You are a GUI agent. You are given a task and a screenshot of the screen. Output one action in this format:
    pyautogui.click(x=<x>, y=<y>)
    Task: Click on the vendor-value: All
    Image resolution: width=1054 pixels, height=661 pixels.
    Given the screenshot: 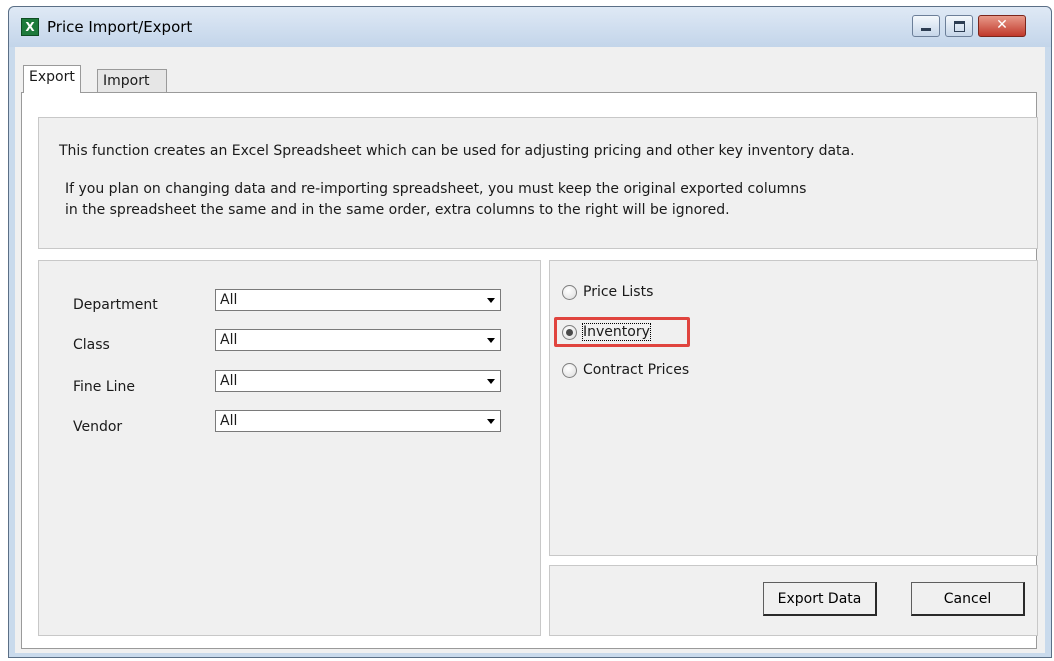 What is the action you would take?
    pyautogui.click(x=229, y=421)
    